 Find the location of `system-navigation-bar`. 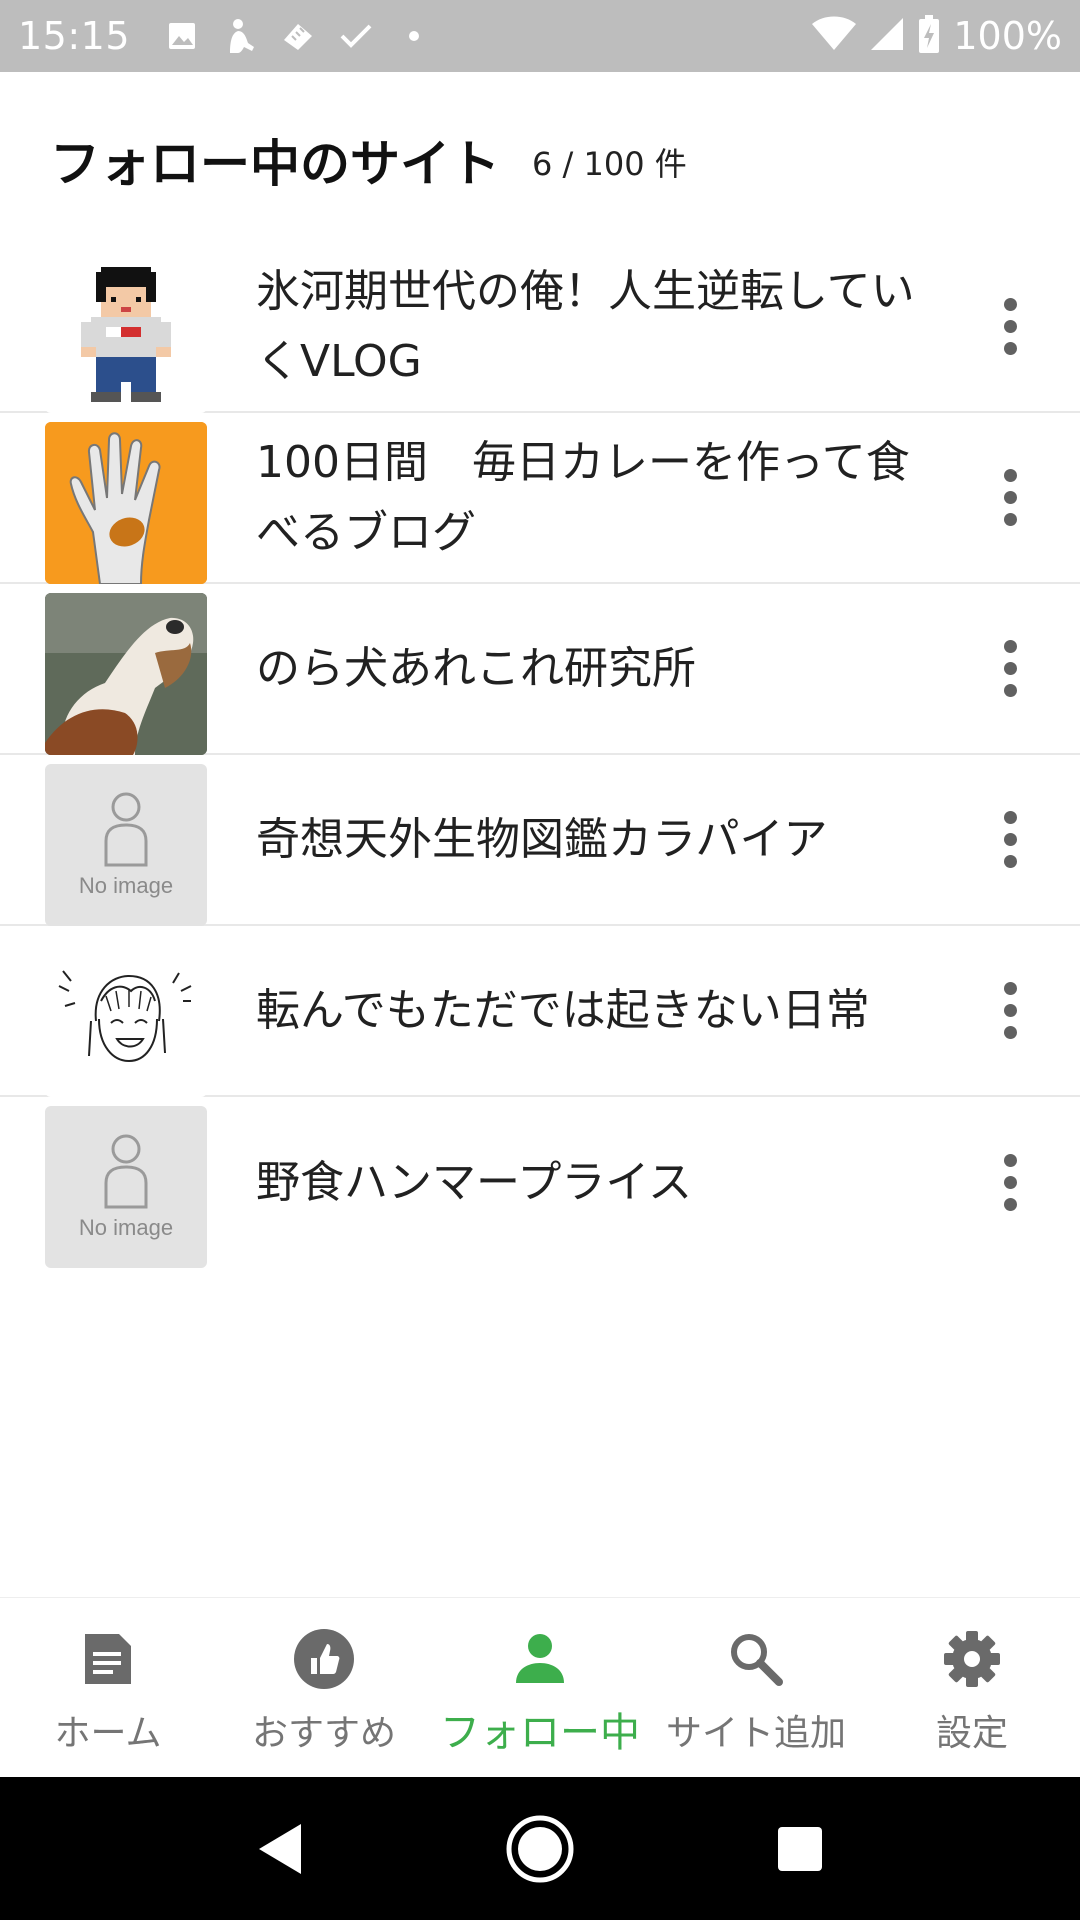

system-navigation-bar is located at coordinates (540, 1848).